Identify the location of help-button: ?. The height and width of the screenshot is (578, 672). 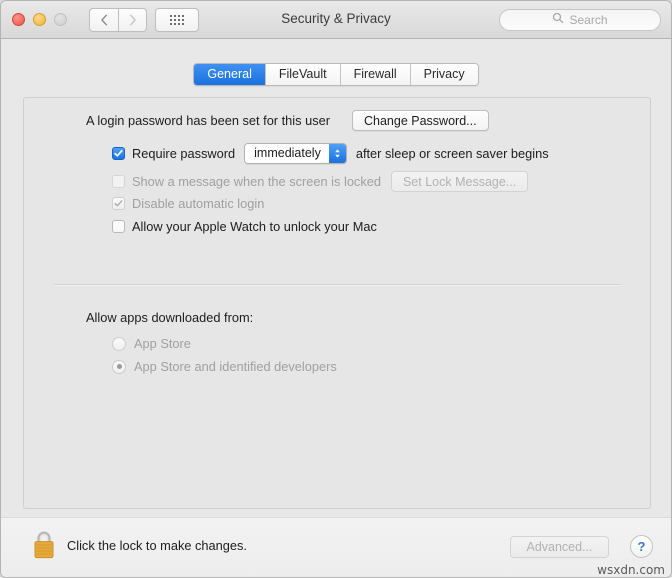
(641, 546).